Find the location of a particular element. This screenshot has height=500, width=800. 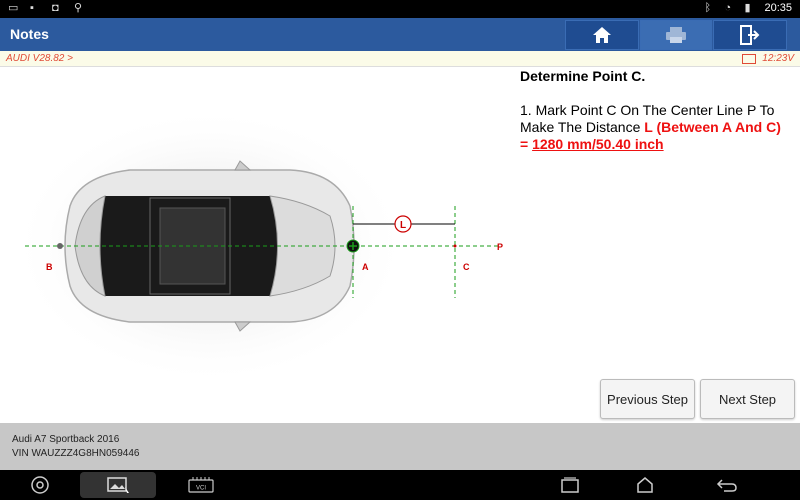

home-button is located at coordinates (602, 35).